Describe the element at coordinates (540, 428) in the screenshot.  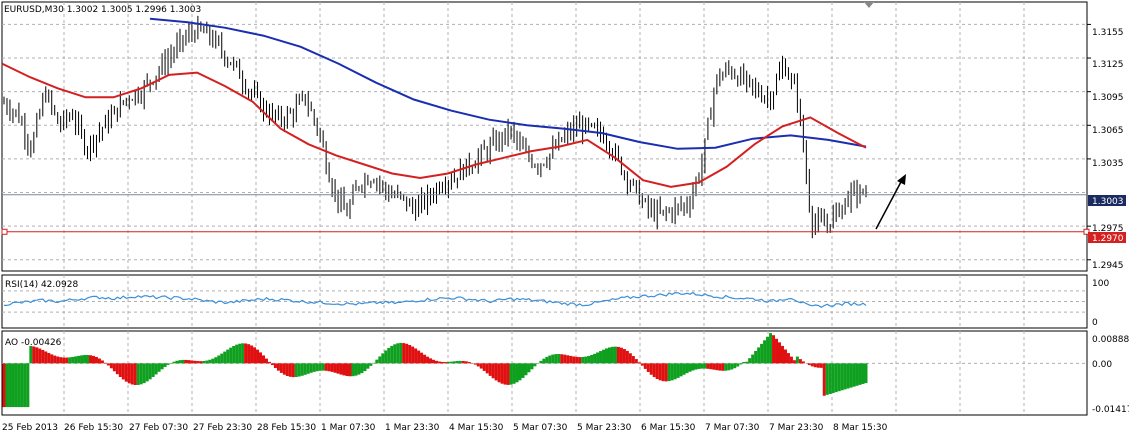
I see `time-tick-8: 5 Mar 07:30` at that location.